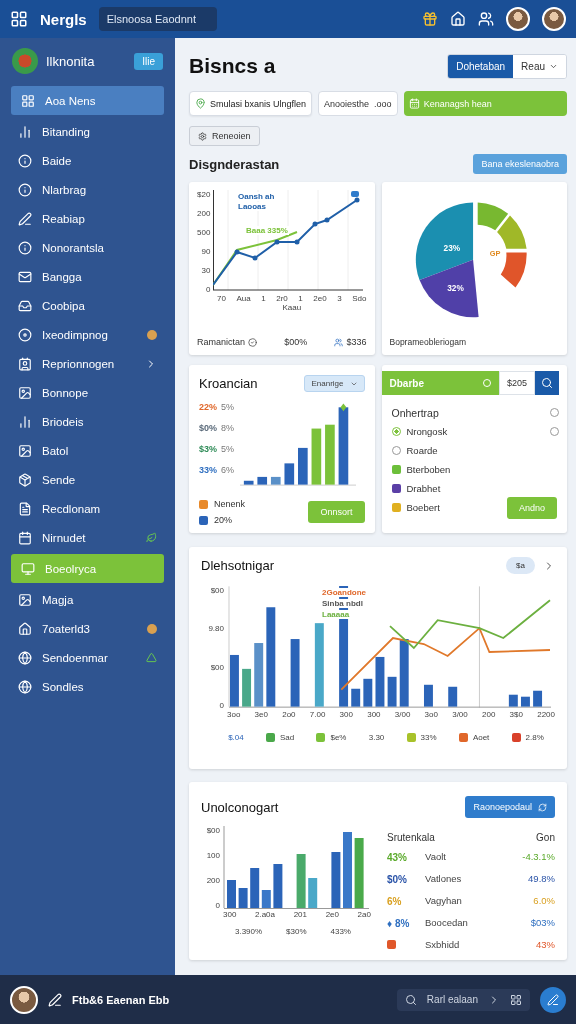 Image resolution: width=576 pixels, height=1024 pixels. I want to click on legend-label: 20%, so click(223, 520).